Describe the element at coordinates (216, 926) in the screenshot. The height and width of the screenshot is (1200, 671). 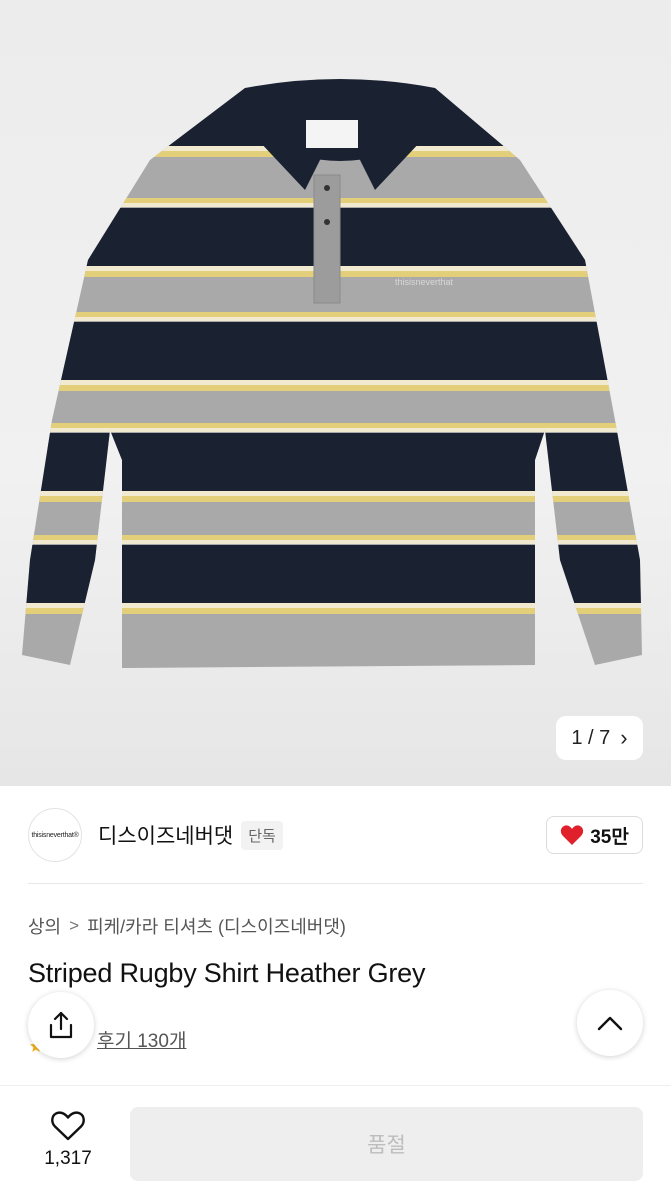
I see `breadcrumb-item-subcategory: 피케/카라 티셔츠 (디스이즈네버댓)` at that location.